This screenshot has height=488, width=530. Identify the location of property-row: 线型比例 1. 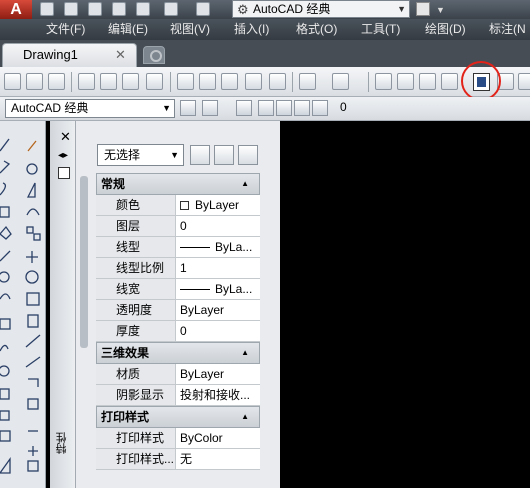
(178, 268).